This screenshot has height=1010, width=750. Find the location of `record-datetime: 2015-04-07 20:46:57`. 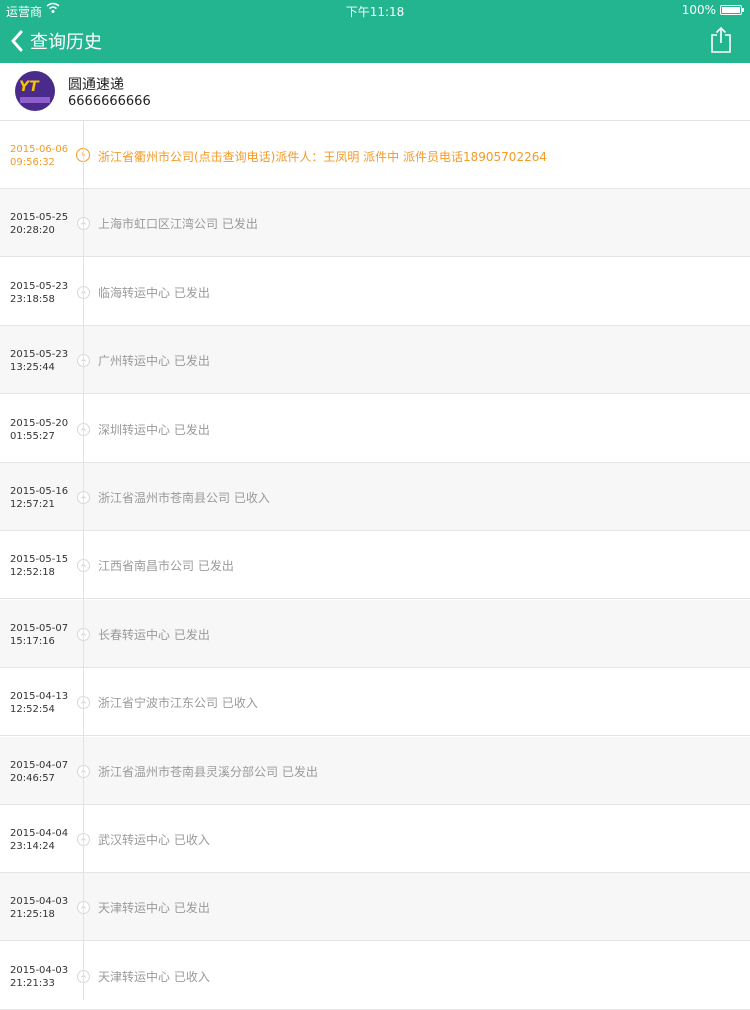

record-datetime: 2015-04-07 20:46:57 is located at coordinates (45, 772).